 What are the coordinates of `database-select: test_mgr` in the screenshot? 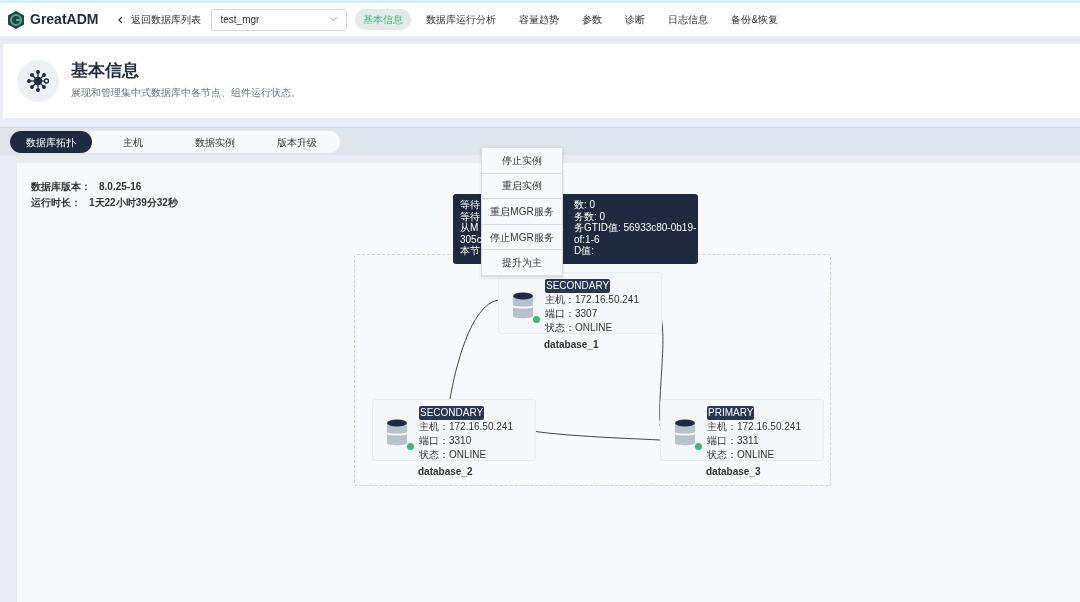 It's located at (279, 19).